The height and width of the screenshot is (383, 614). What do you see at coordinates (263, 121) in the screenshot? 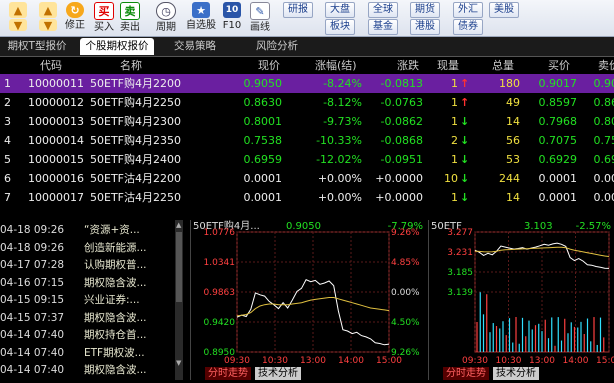
I see `cell-price: 0.8001` at bounding box center [263, 121].